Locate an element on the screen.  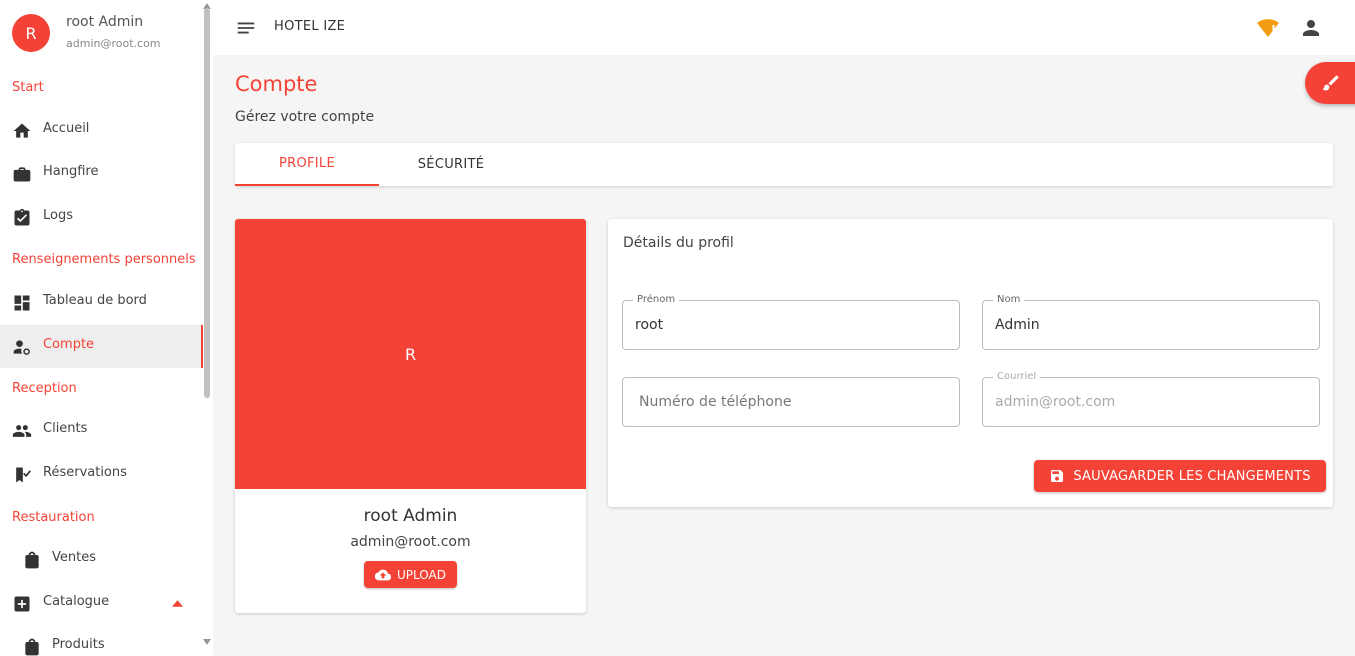
prenom-input is located at coordinates (785, 325).